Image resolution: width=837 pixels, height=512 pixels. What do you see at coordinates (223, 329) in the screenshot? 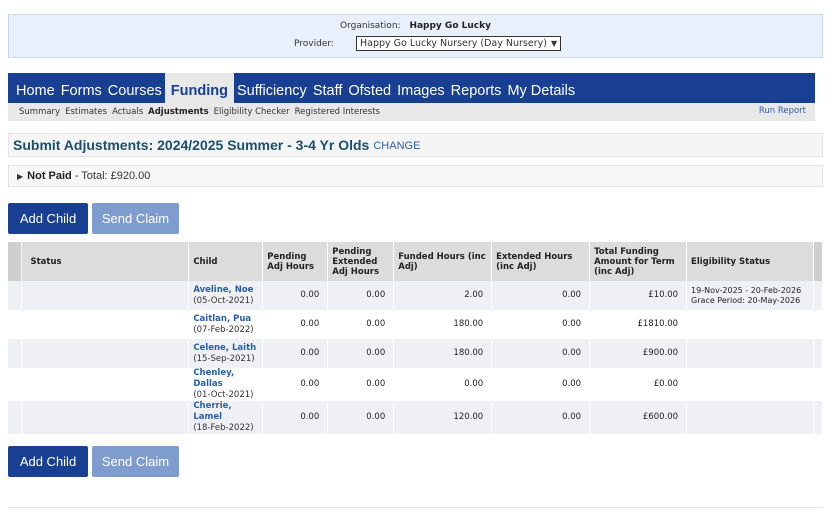
I see `child-dob: (07-Feb-2022)` at bounding box center [223, 329].